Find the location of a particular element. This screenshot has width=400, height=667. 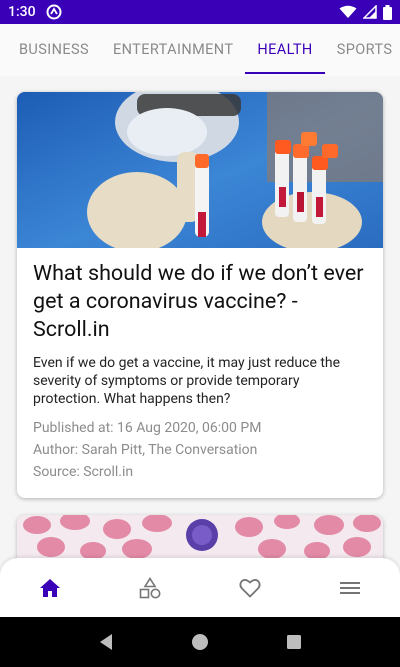

article-author: Author: Sarah Pitt, The Conversation is located at coordinates (145, 450).